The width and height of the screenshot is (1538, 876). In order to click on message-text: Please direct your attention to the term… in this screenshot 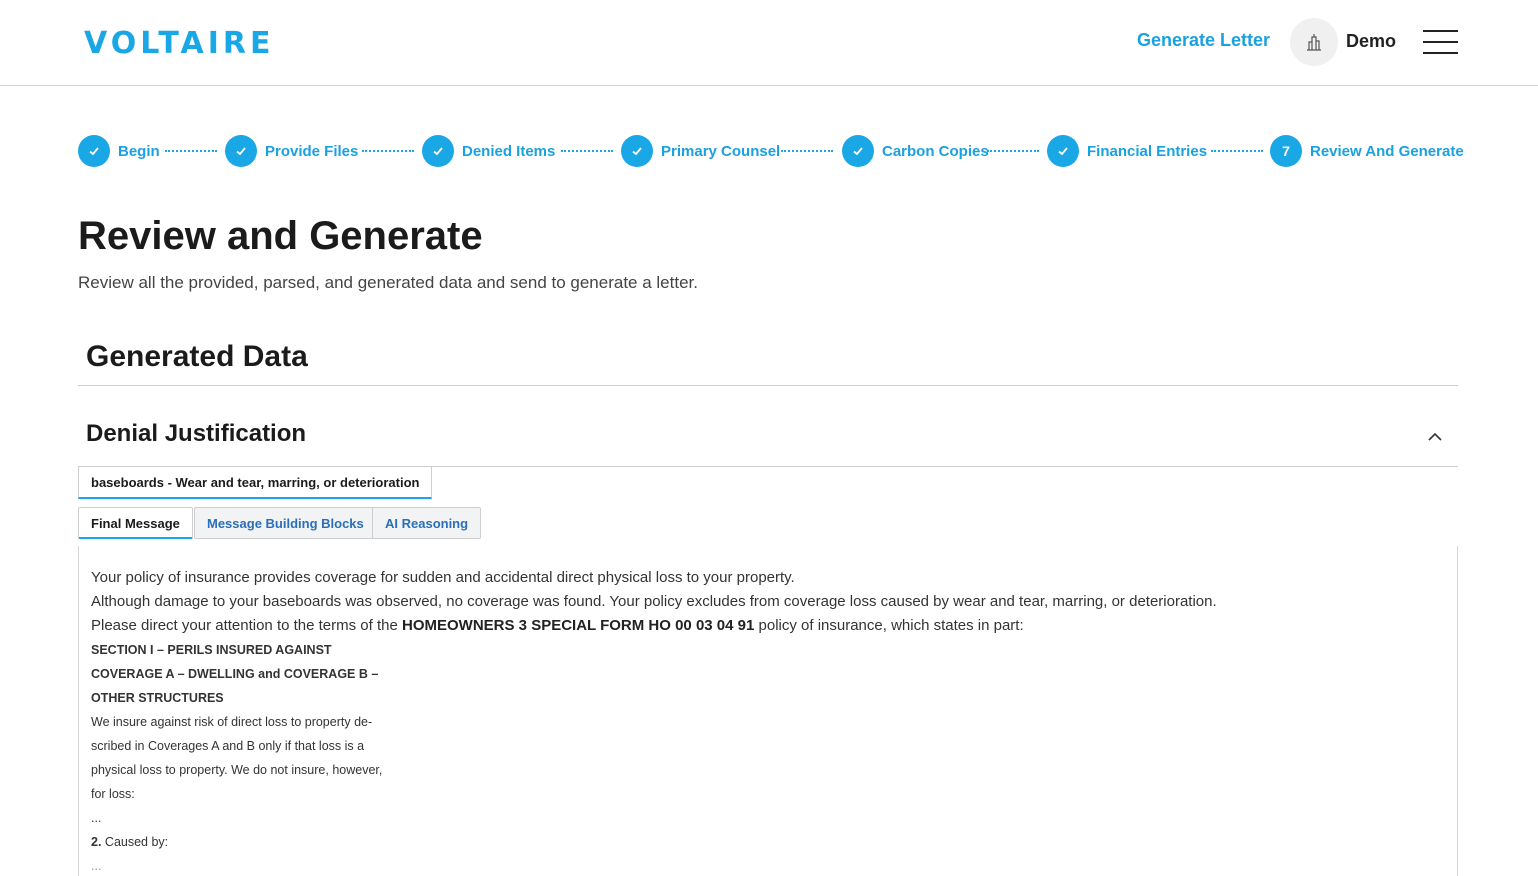, I will do `click(247, 625)`.